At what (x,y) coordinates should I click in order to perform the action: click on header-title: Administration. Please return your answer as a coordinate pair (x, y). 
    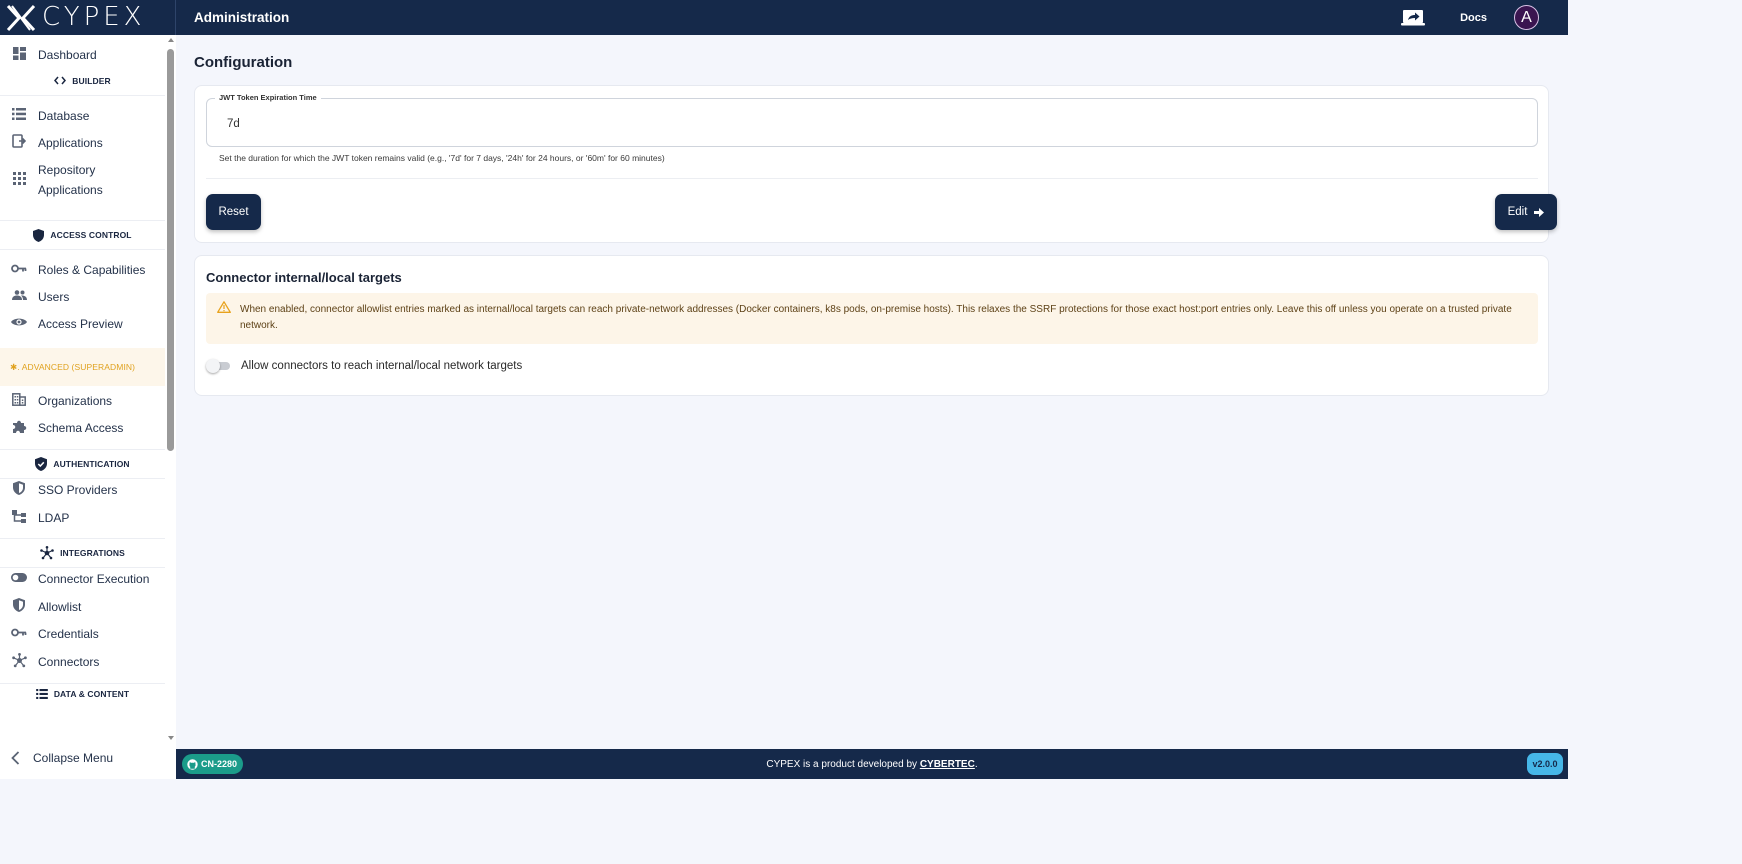
    Looking at the image, I should click on (242, 17).